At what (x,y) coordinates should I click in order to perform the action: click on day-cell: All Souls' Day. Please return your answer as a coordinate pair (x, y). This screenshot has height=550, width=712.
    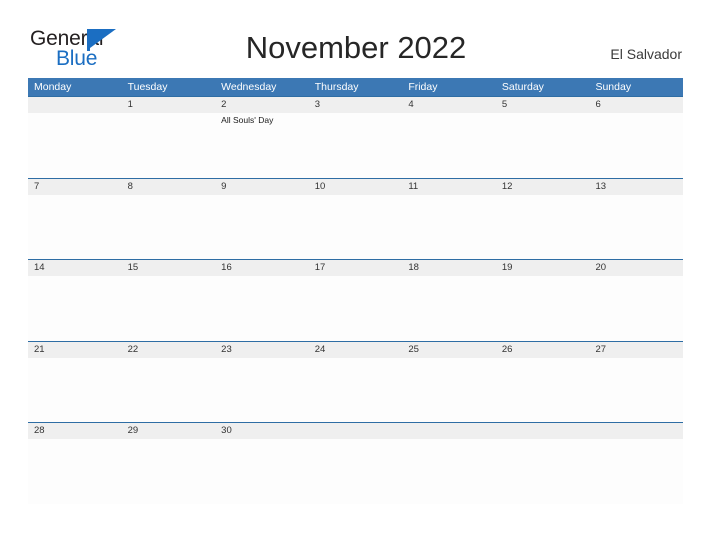
    Looking at the image, I should click on (262, 145).